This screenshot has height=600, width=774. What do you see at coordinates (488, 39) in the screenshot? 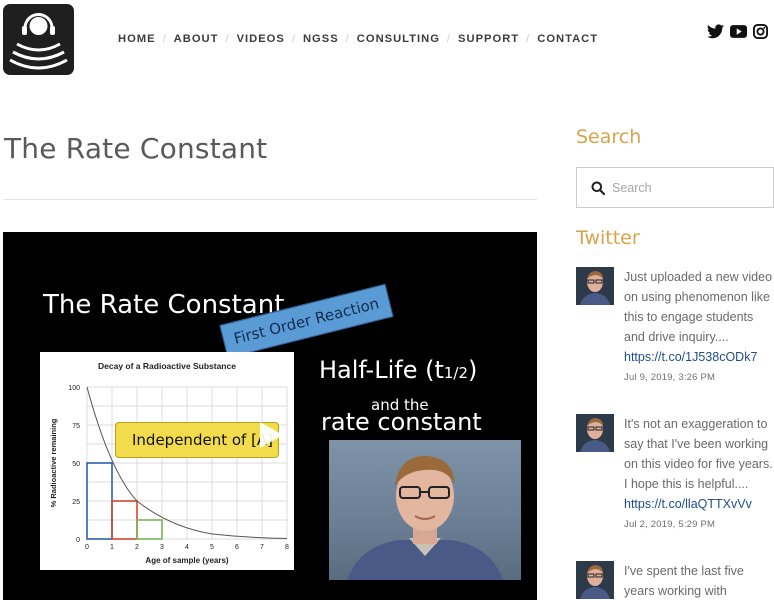
I see `nav-support: SUPPORT` at bounding box center [488, 39].